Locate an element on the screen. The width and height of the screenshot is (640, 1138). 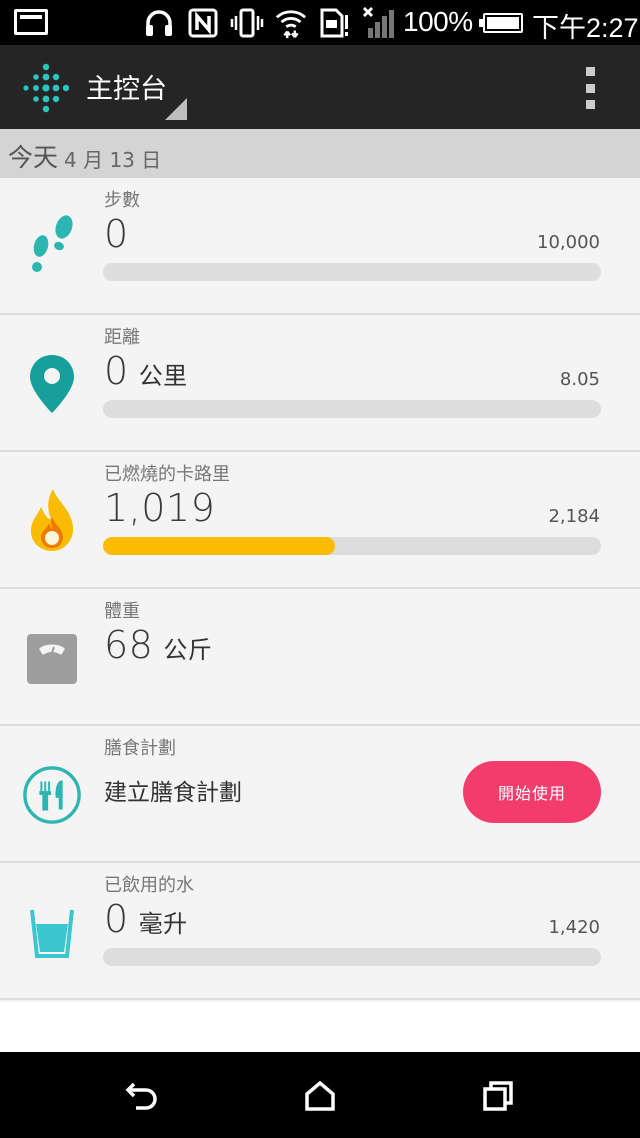
tile-goal: 1,420 is located at coordinates (574, 927).